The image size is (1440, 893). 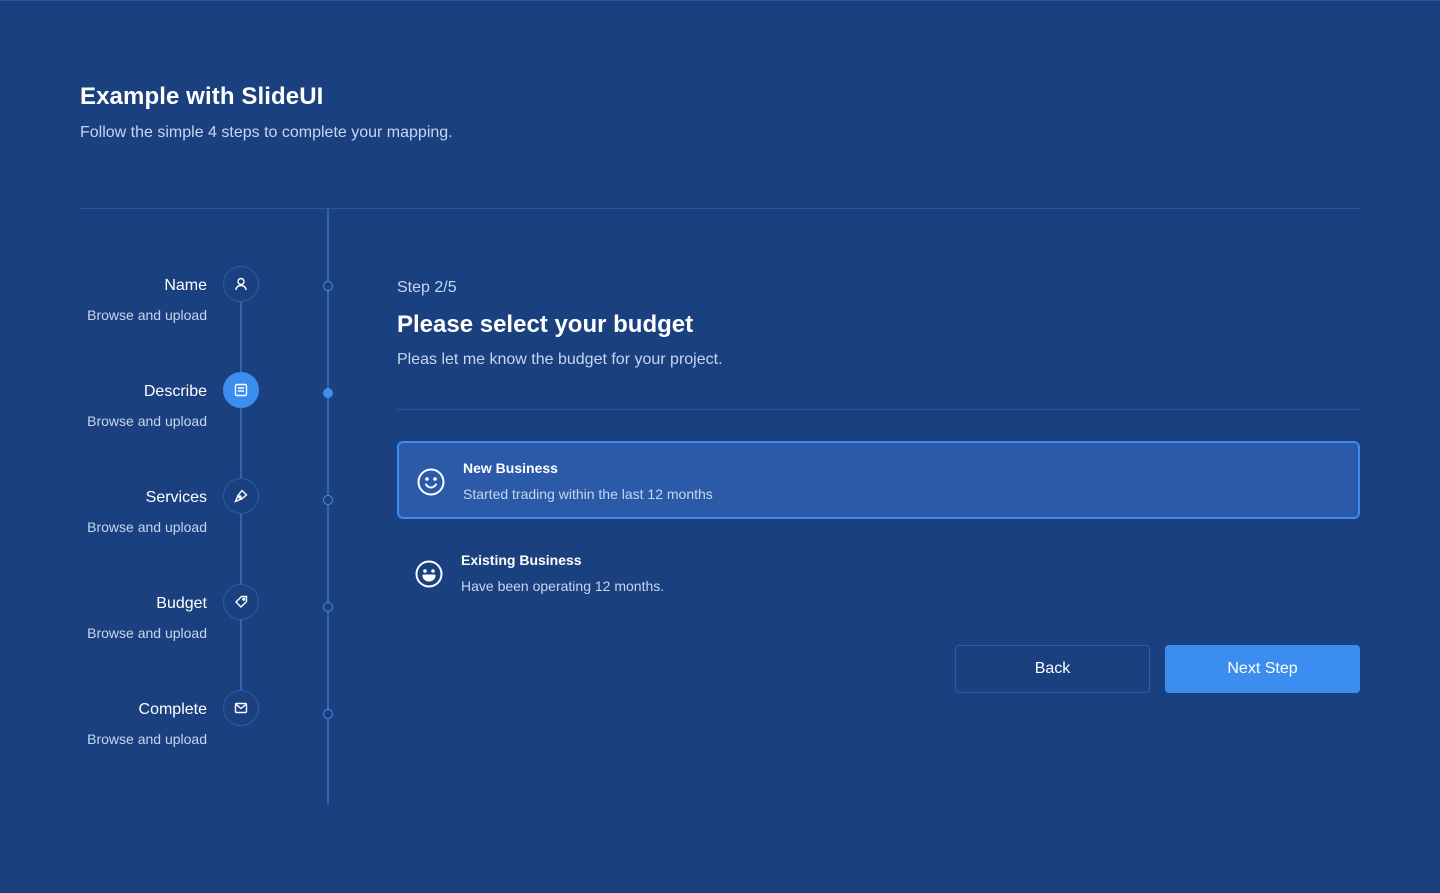 I want to click on pen-tool-icon, so click(x=241, y=496).